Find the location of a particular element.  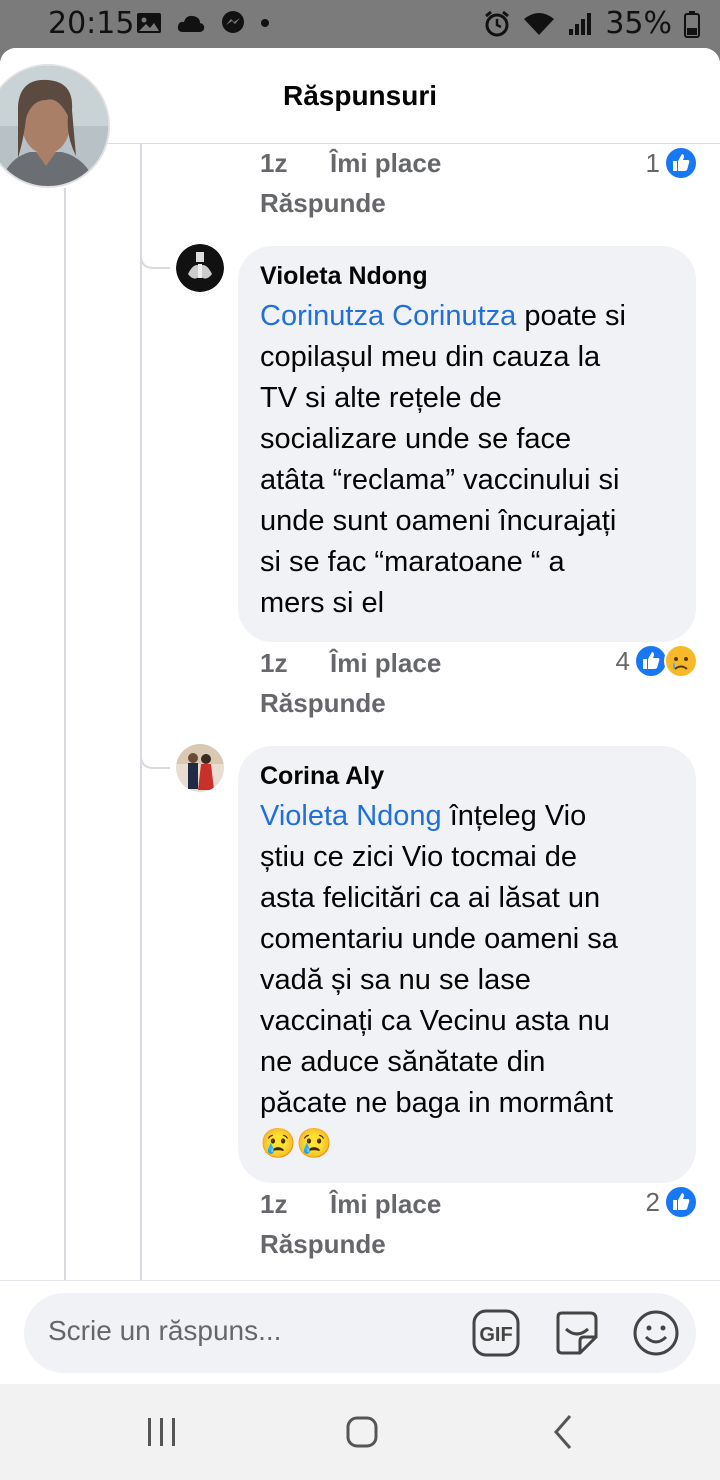

home-icon is located at coordinates (362, 1432).